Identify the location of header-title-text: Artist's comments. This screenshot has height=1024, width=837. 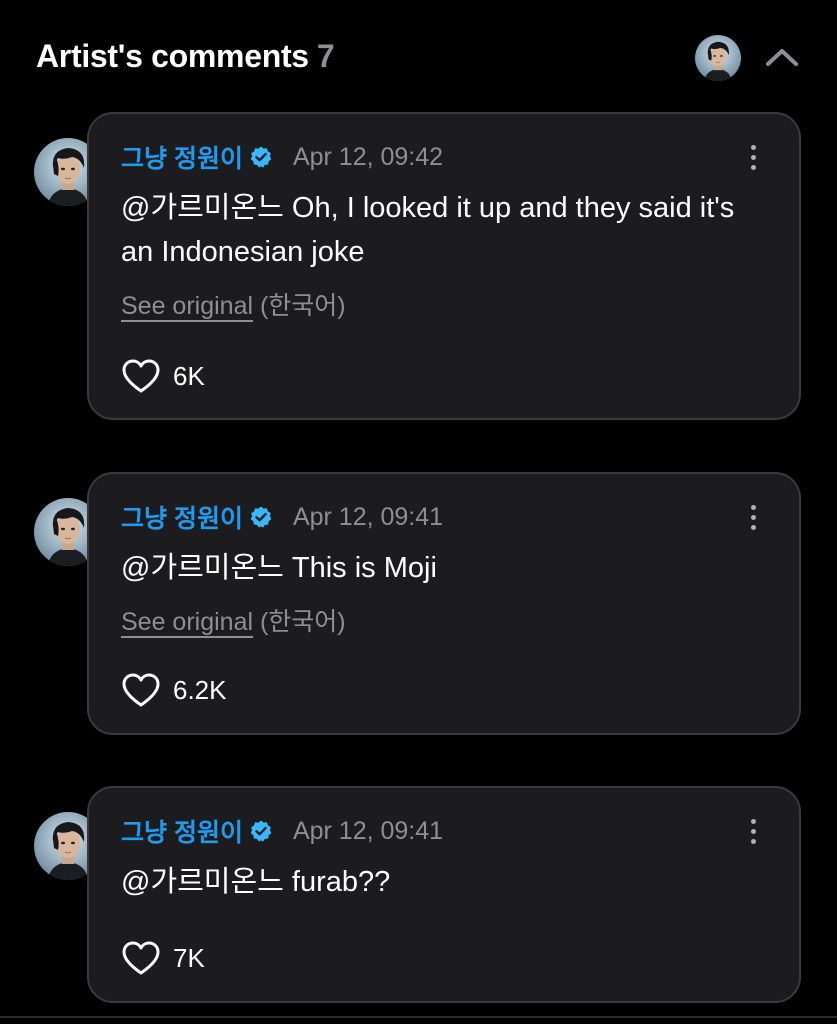
(172, 56).